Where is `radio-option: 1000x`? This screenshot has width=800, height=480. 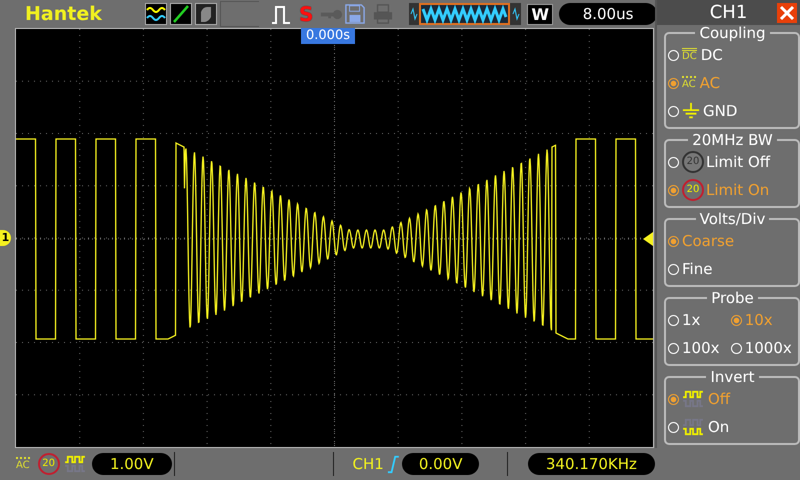 radio-option: 1000x is located at coordinates (764, 348).